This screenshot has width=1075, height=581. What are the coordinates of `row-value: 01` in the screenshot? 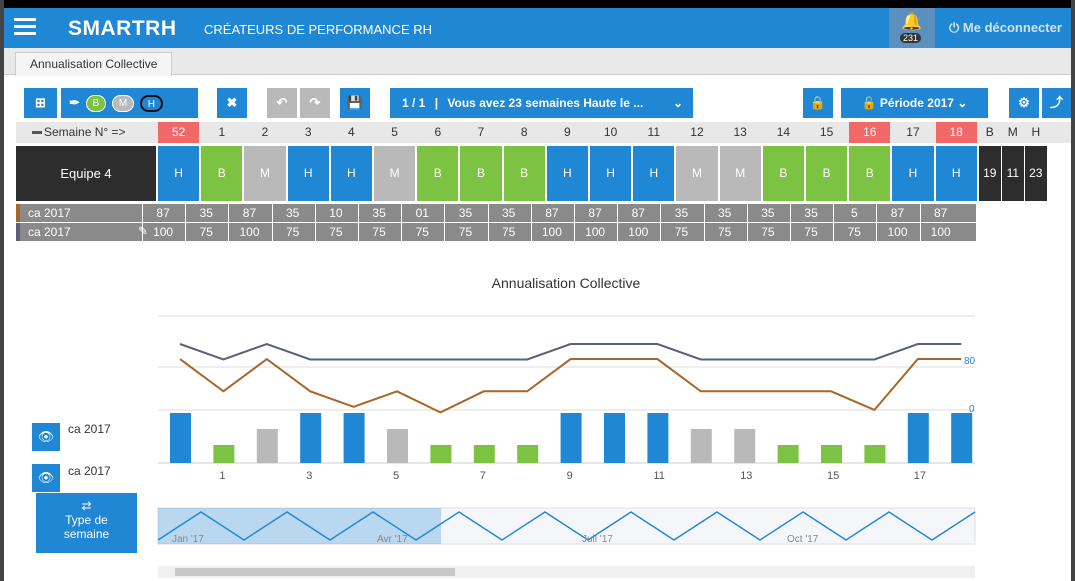 It's located at (421, 213).